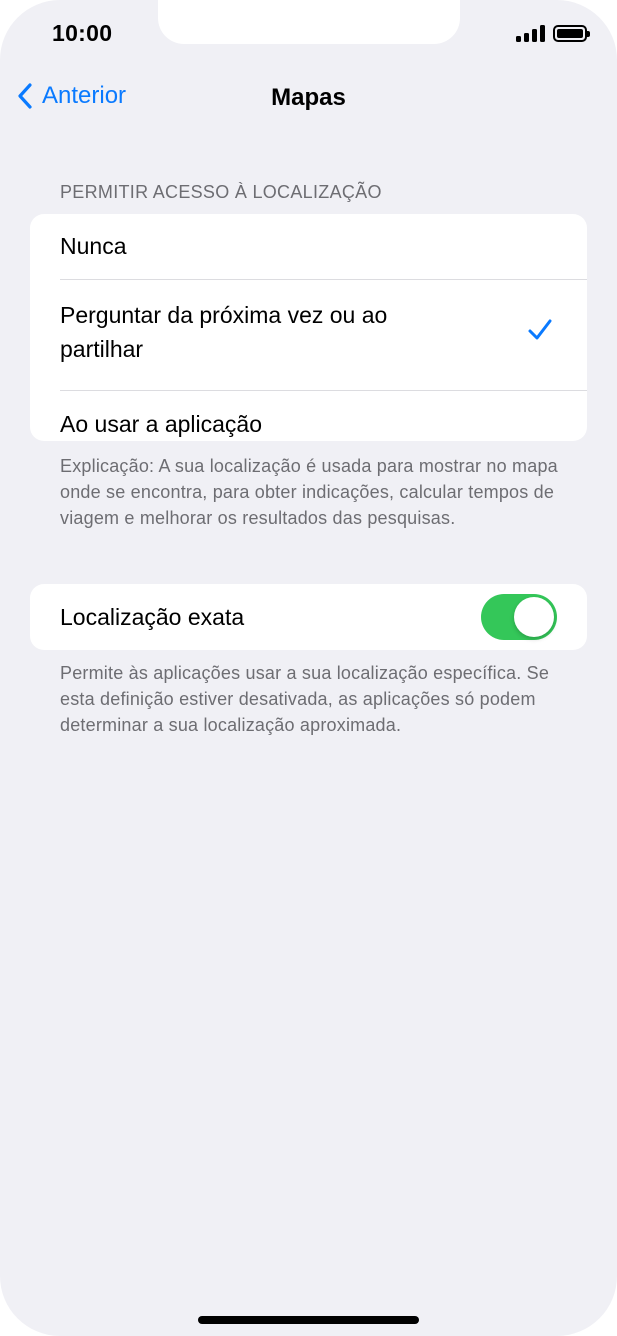 This screenshot has width=617, height=1336. What do you see at coordinates (309, 22) in the screenshot?
I see `notch` at bounding box center [309, 22].